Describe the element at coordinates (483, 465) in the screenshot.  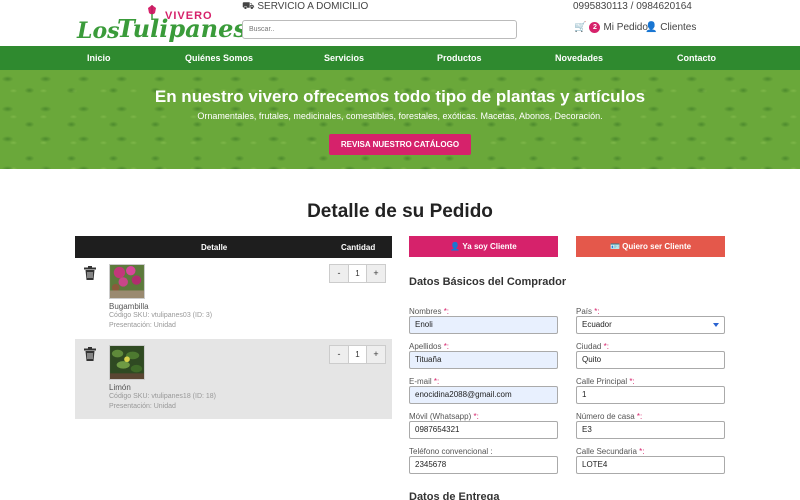
I see `telefono-field: 2345678` at that location.